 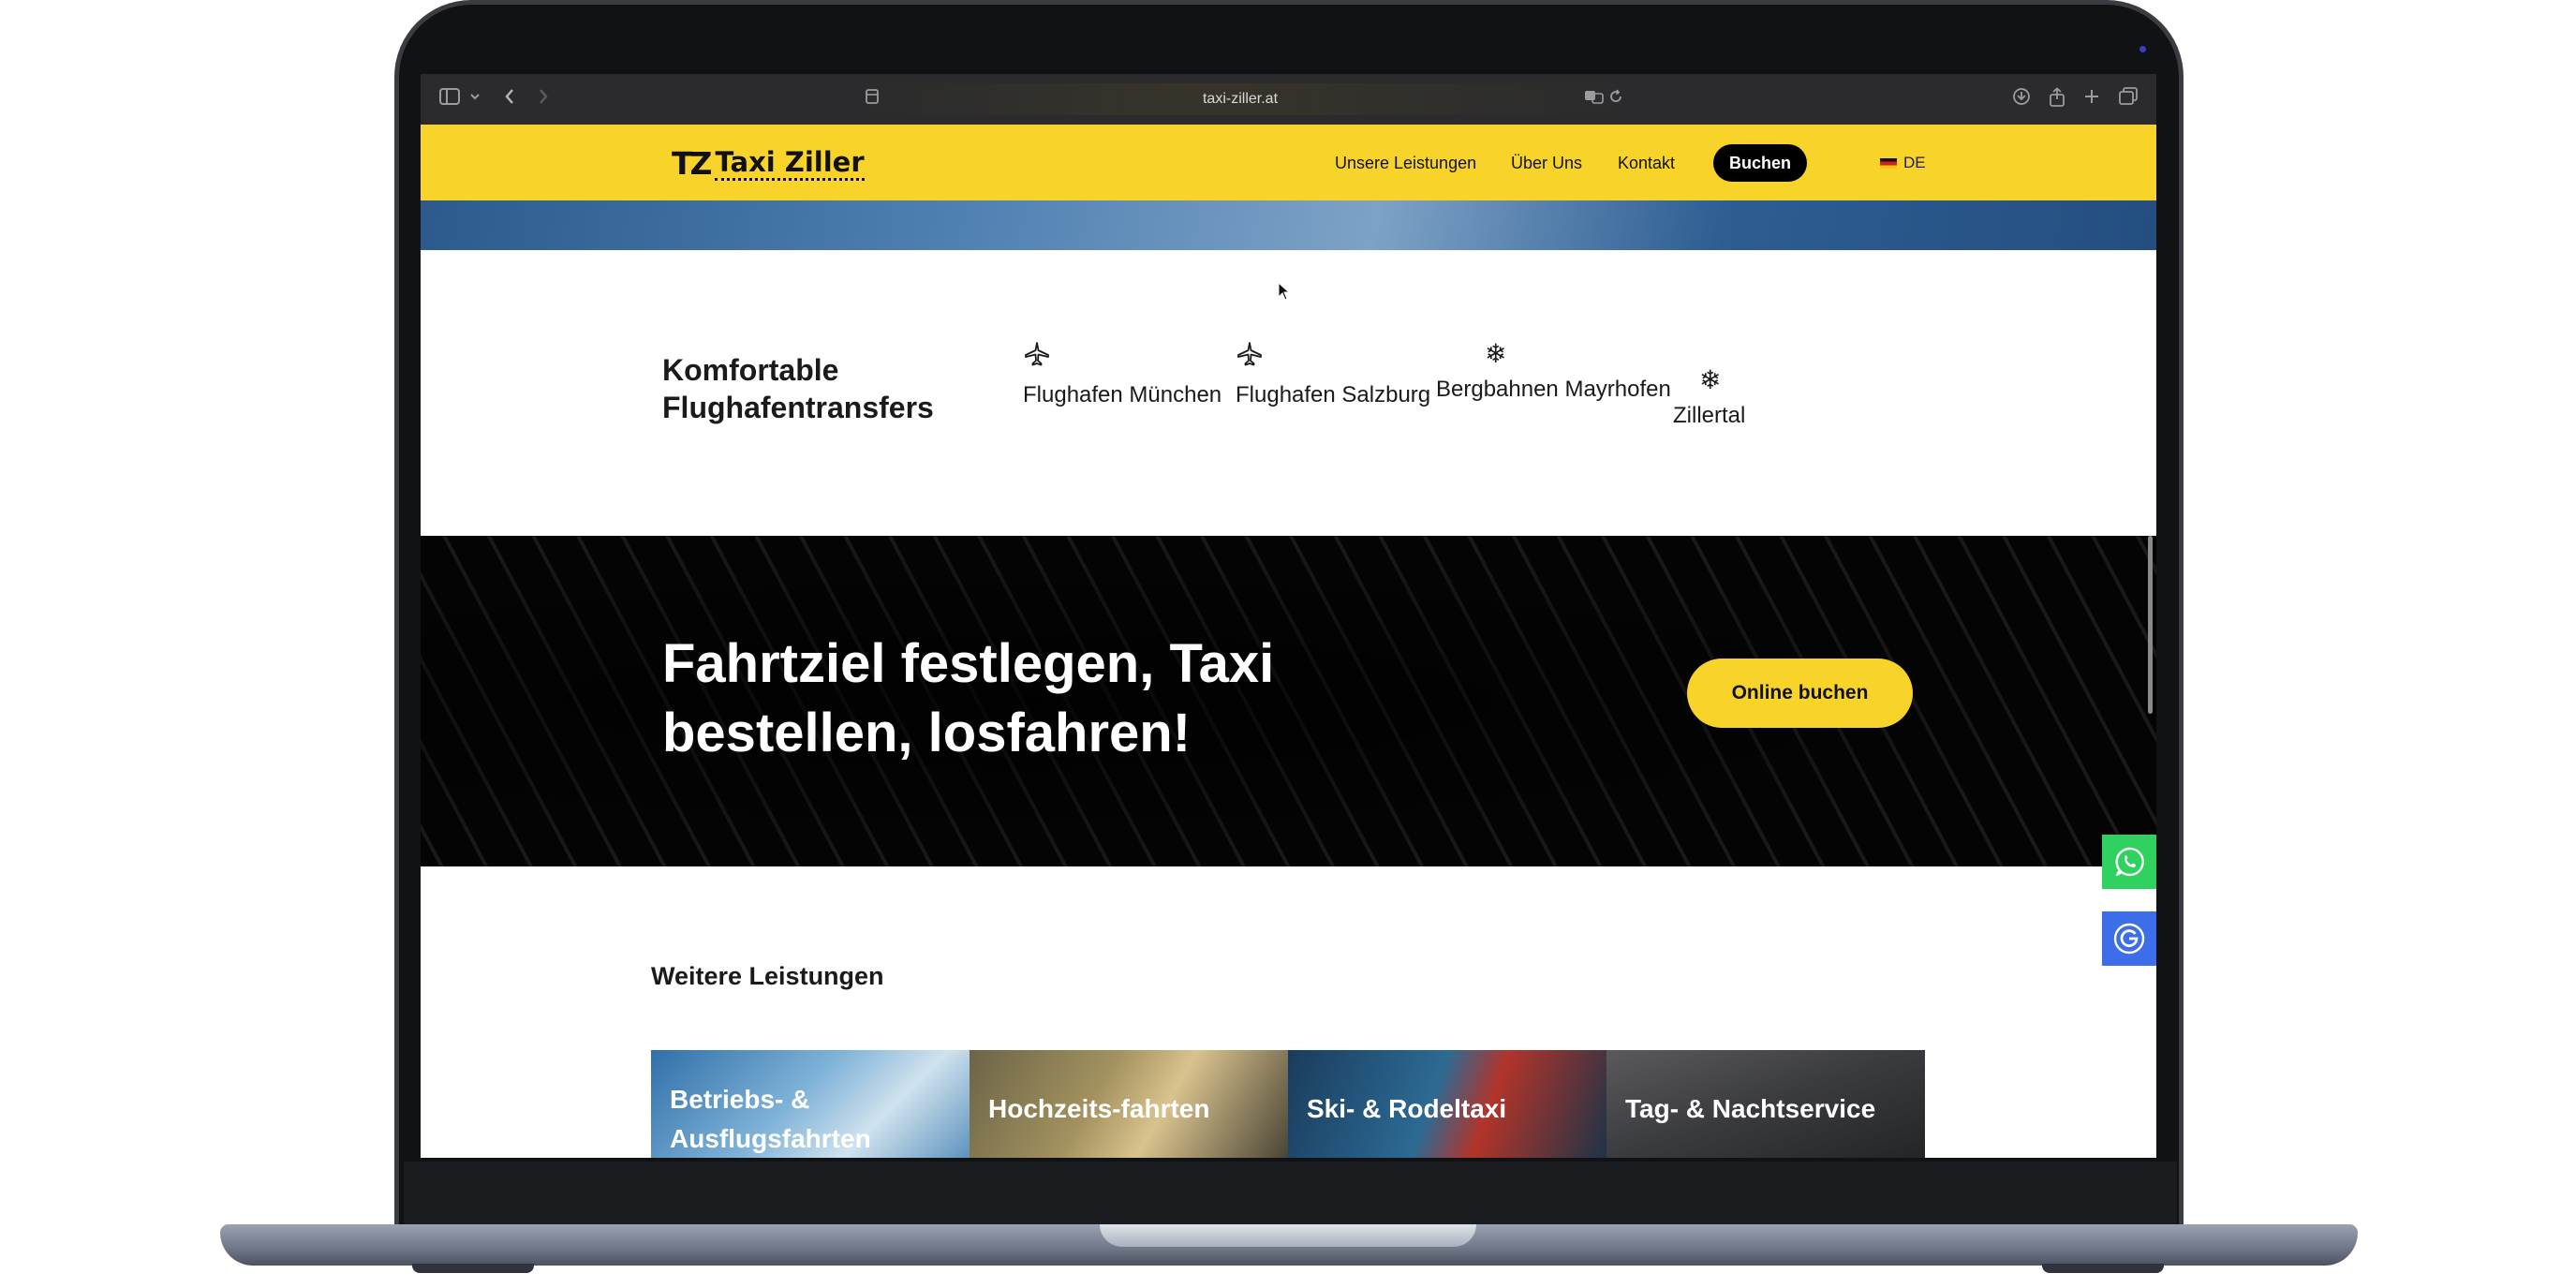 I want to click on page-scrollbar, so click(x=2150, y=625).